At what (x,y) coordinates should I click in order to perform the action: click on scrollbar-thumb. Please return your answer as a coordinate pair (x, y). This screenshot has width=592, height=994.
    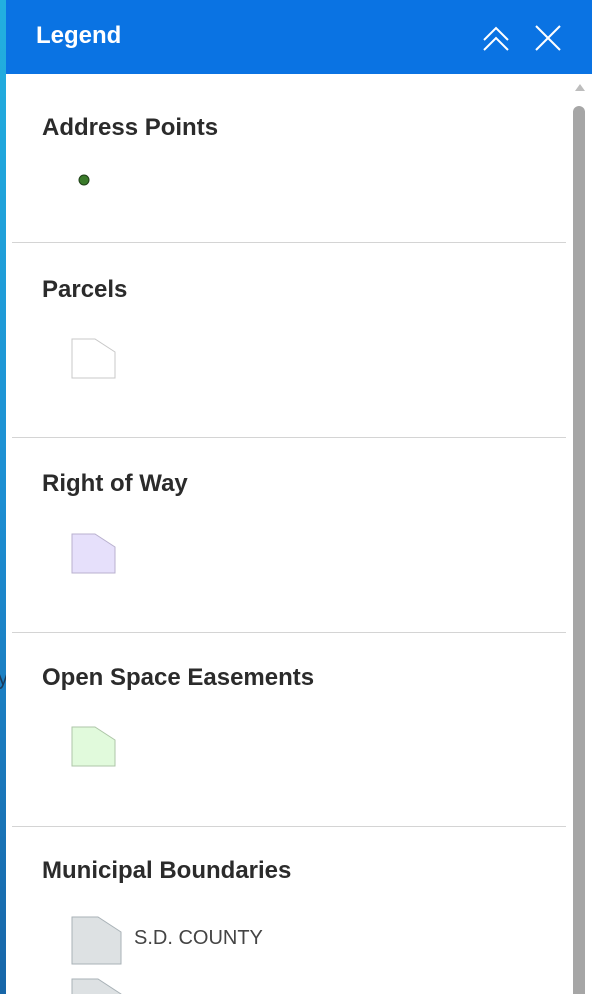
    Looking at the image, I should click on (579, 550).